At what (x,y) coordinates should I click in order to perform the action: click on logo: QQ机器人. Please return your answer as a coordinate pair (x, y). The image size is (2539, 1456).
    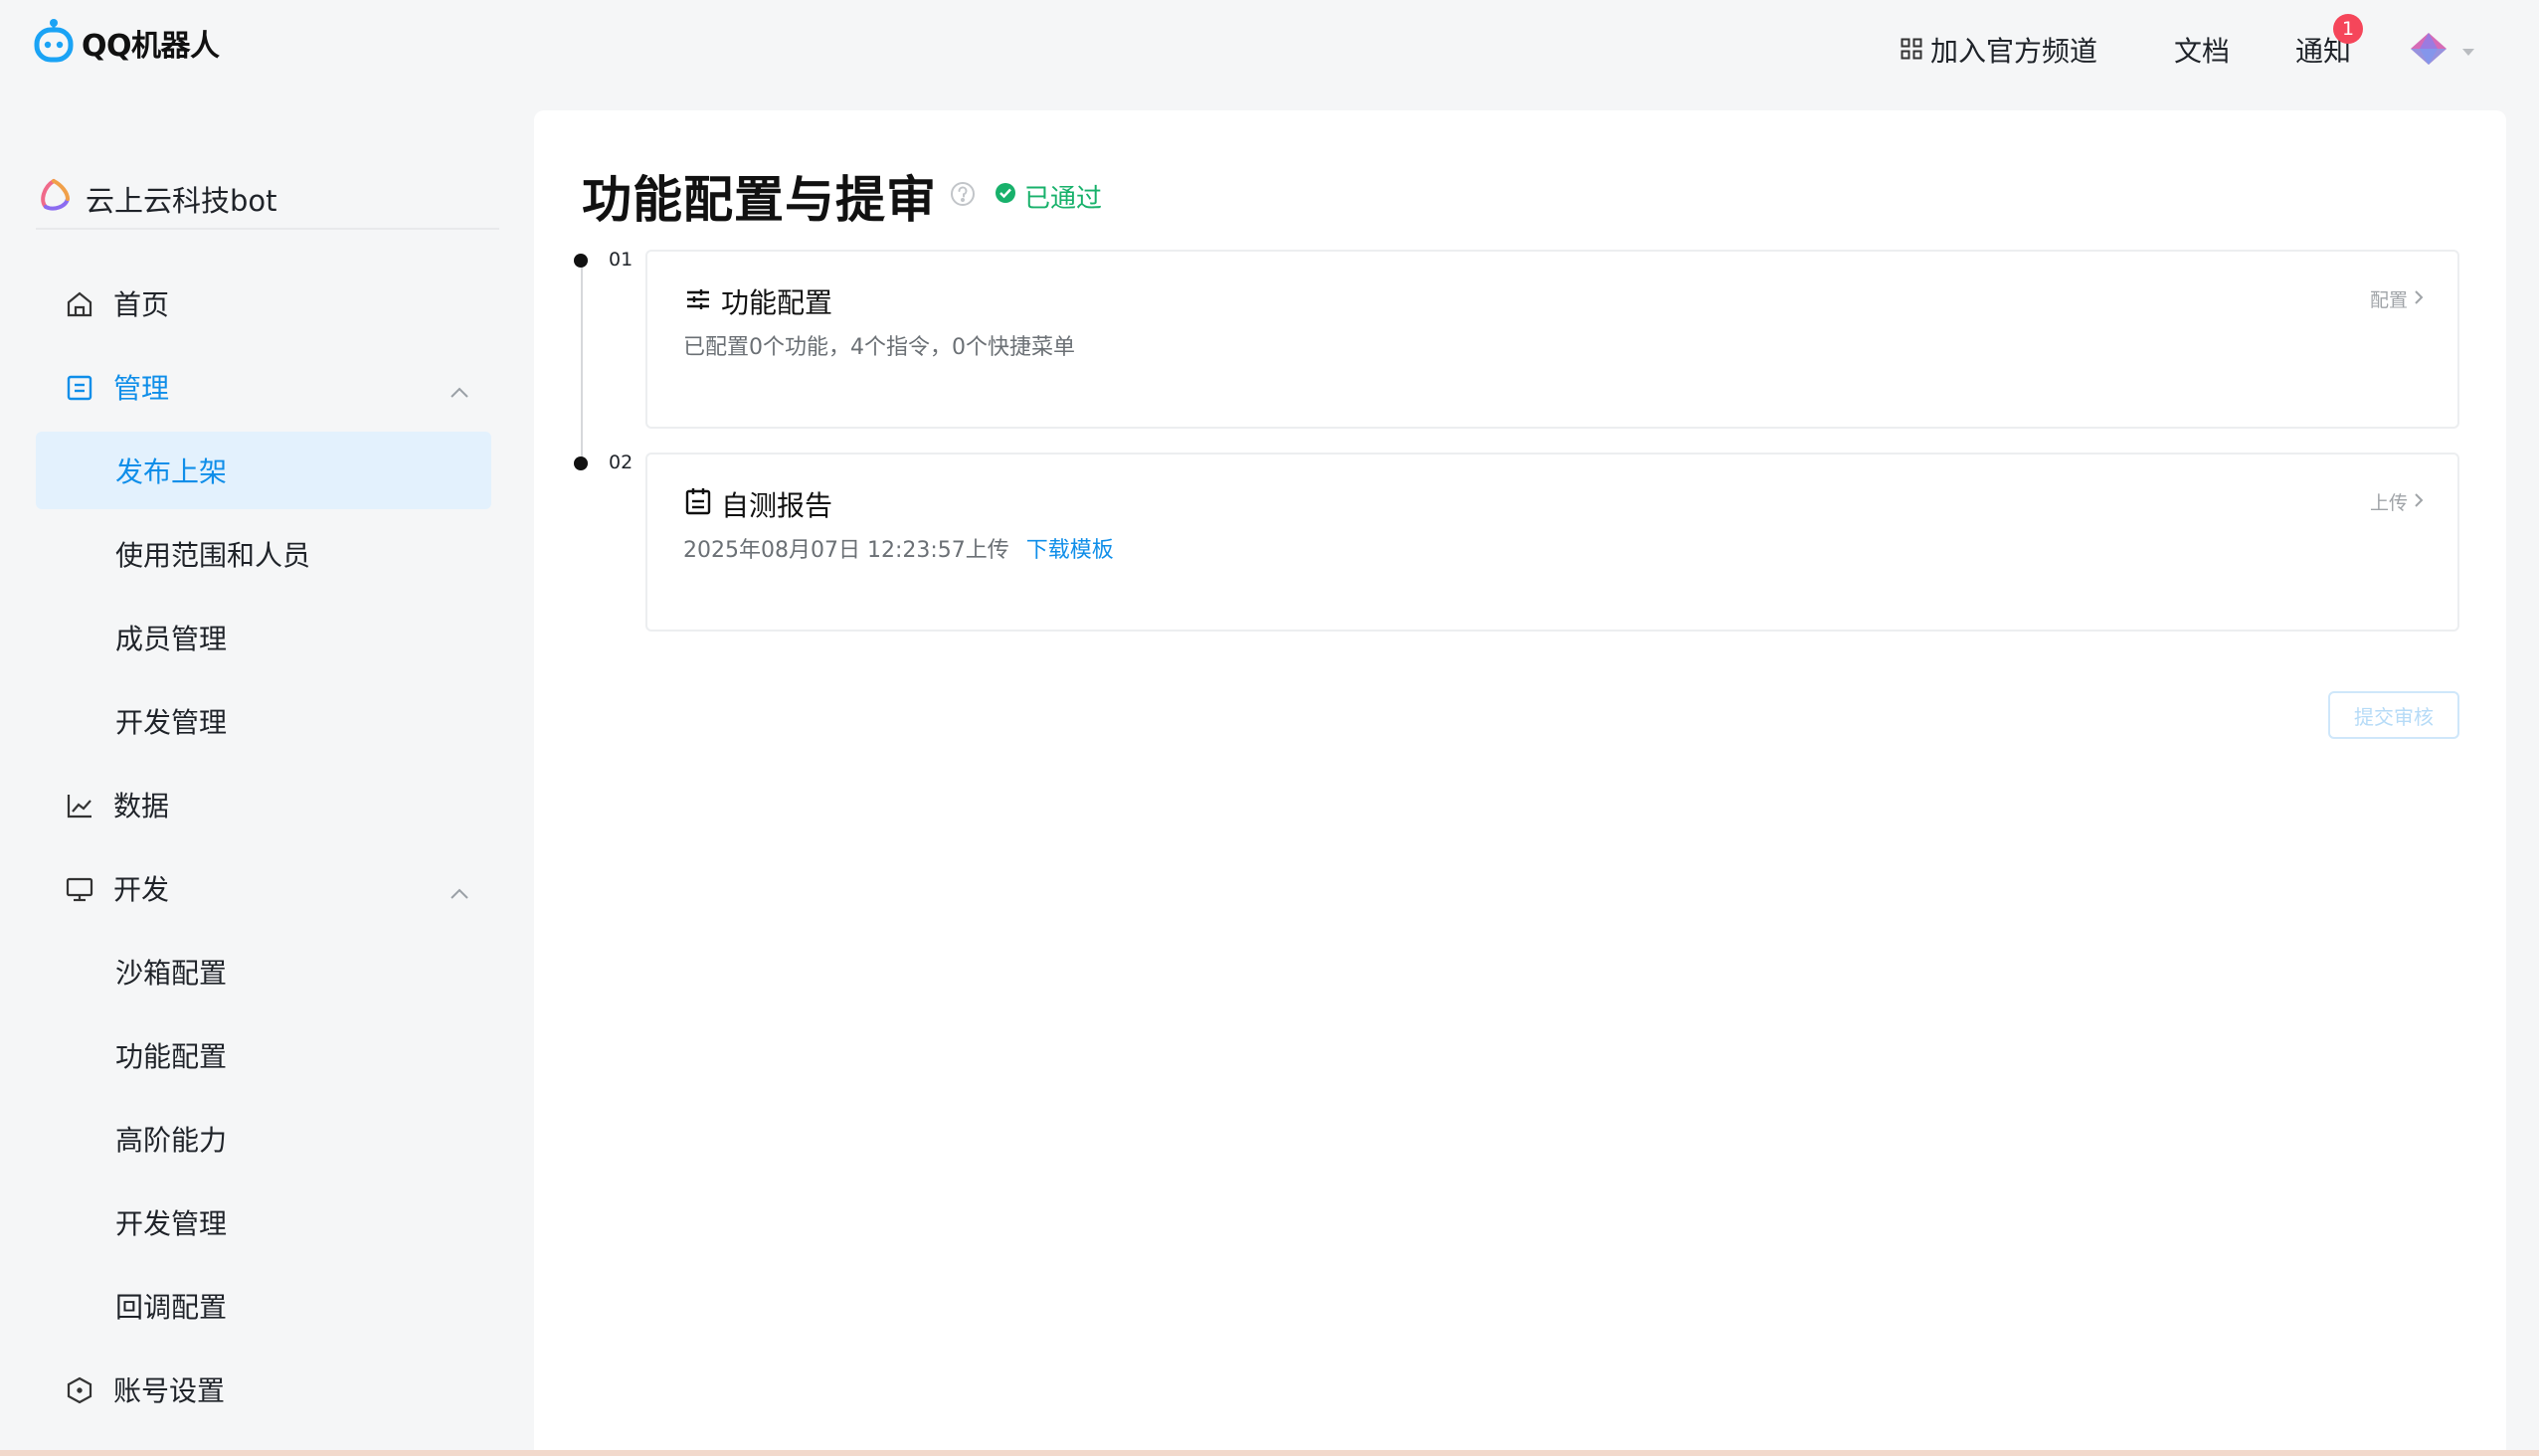
    Looking at the image, I should click on (127, 43).